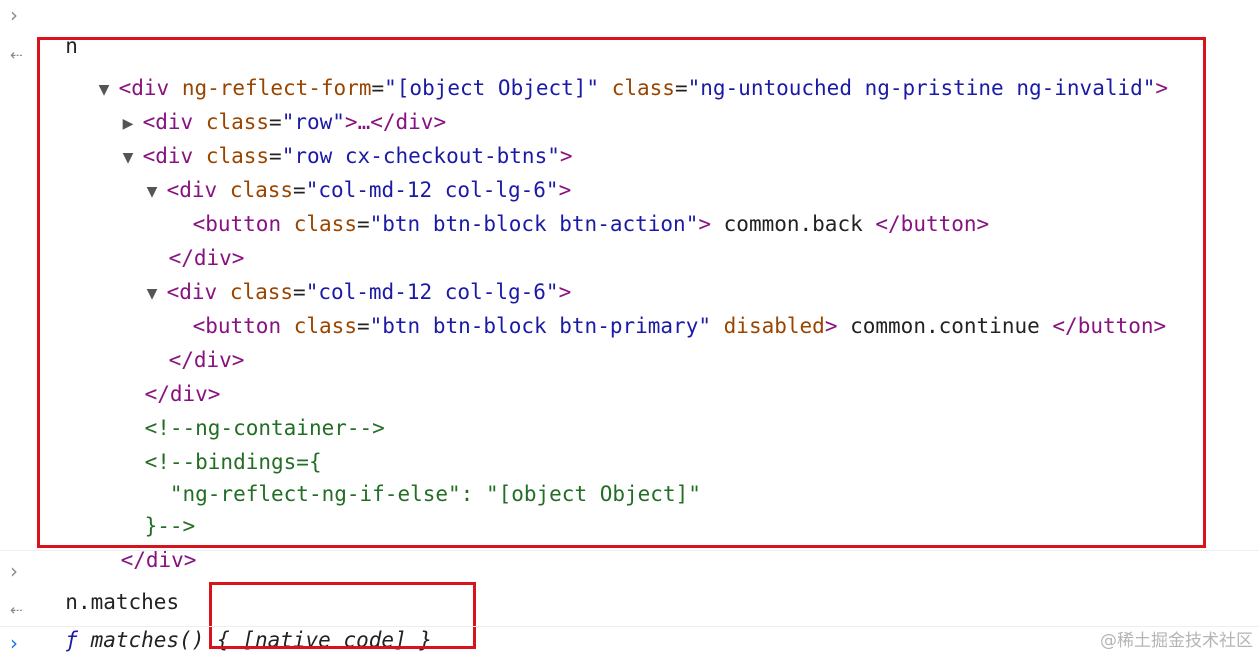  What do you see at coordinates (145, 509) in the screenshot?
I see `dom-comment-bindings-end: }-->` at bounding box center [145, 509].